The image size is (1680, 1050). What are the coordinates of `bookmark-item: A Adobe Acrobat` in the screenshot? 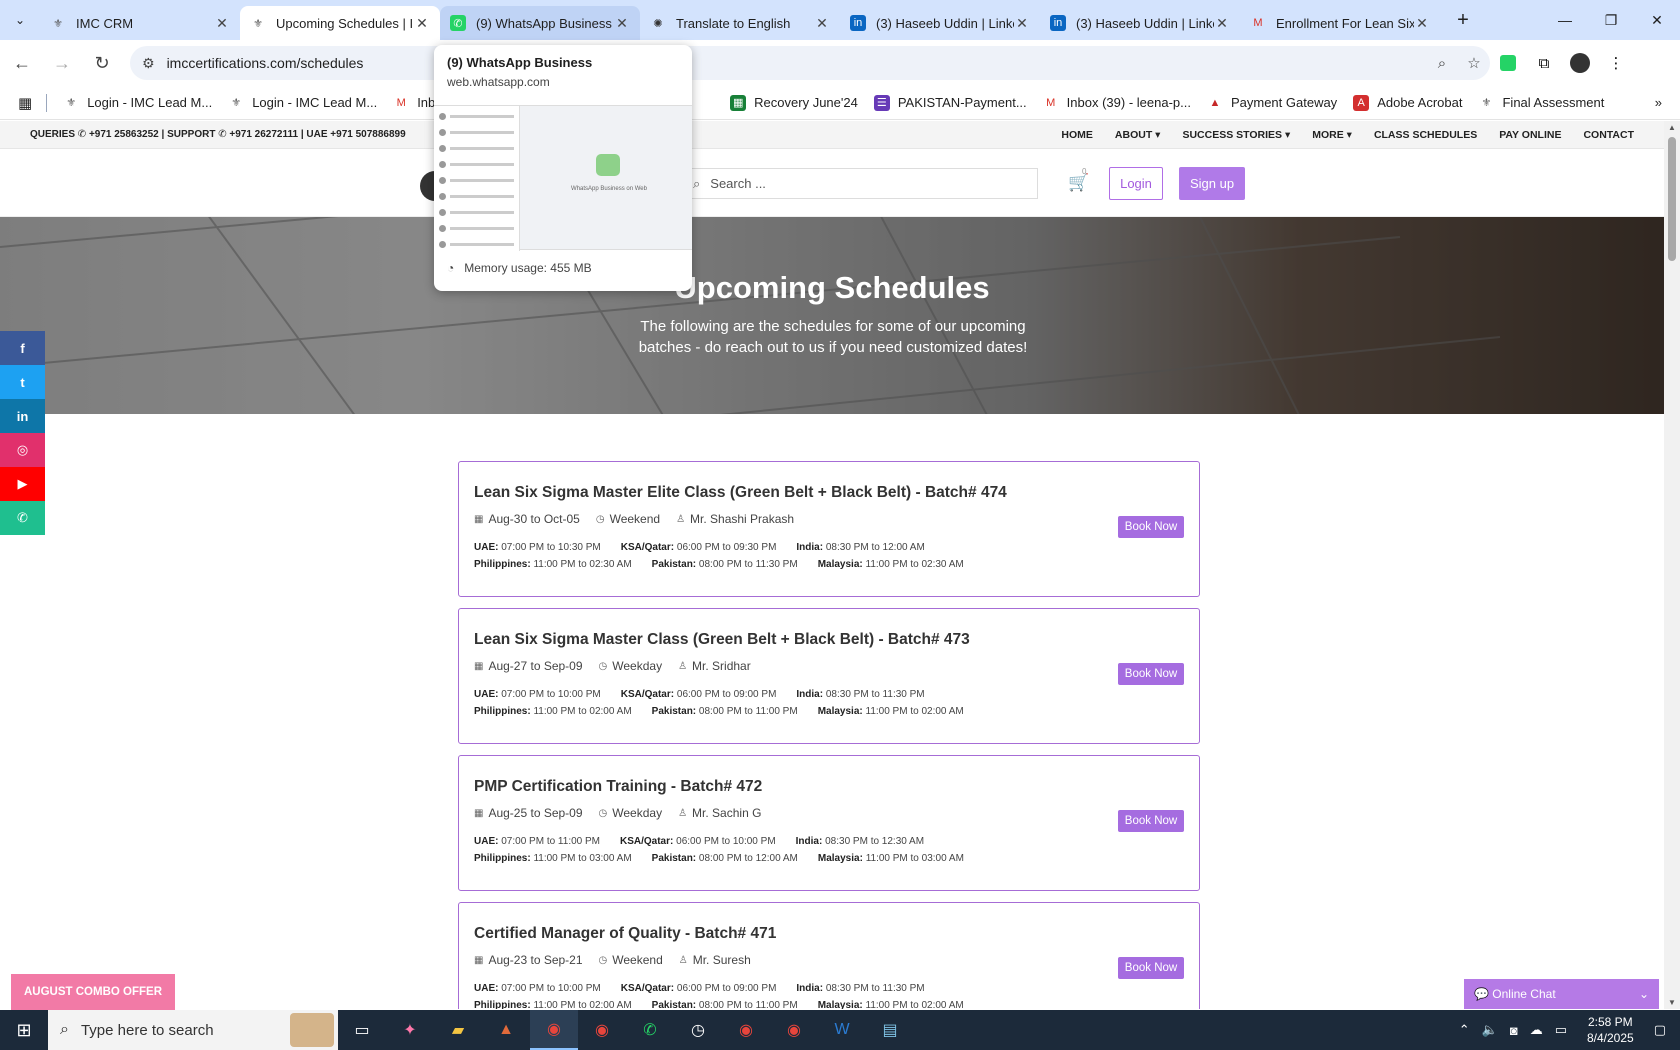 It's located at (1407, 102).